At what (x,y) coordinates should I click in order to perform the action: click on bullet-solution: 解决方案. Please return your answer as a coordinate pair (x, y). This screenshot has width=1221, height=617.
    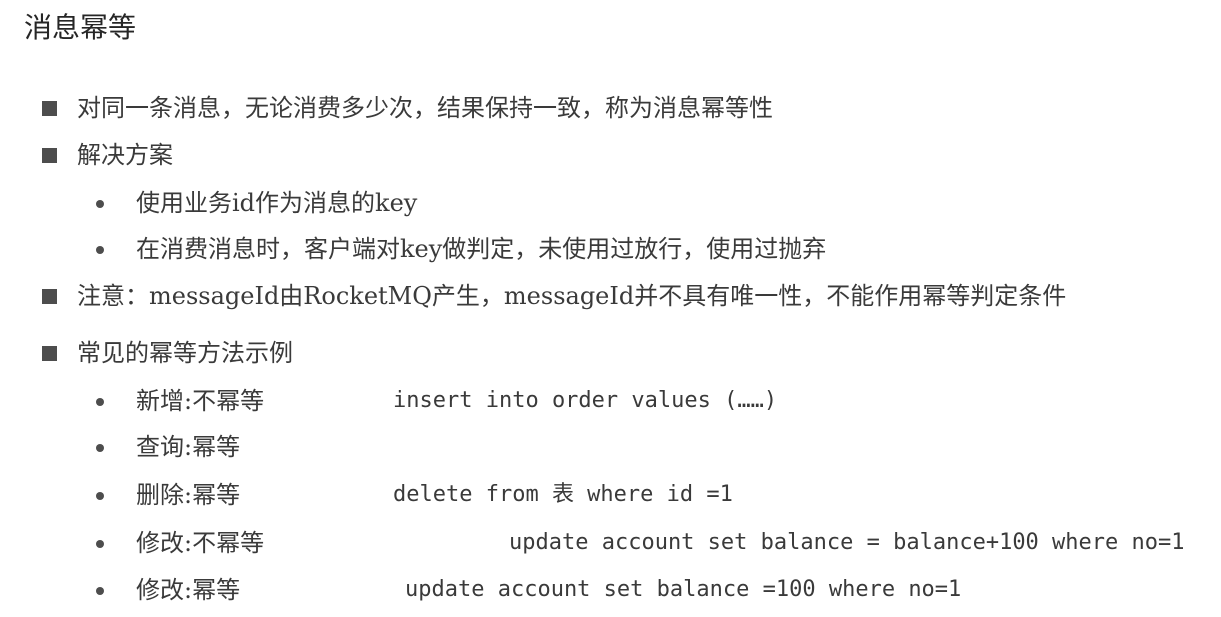
    Looking at the image, I should click on (125, 155).